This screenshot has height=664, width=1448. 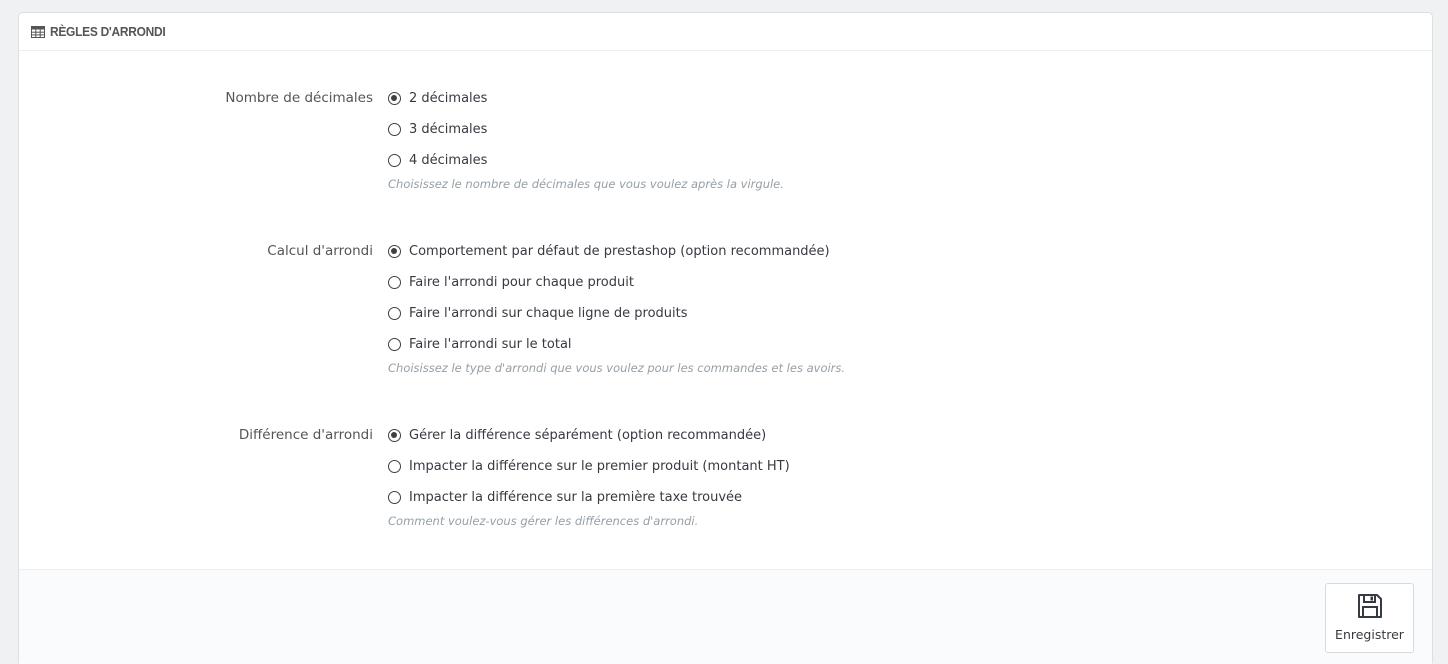 I want to click on panel-title: RÈGLES D'ARRONDI, so click(x=108, y=31).